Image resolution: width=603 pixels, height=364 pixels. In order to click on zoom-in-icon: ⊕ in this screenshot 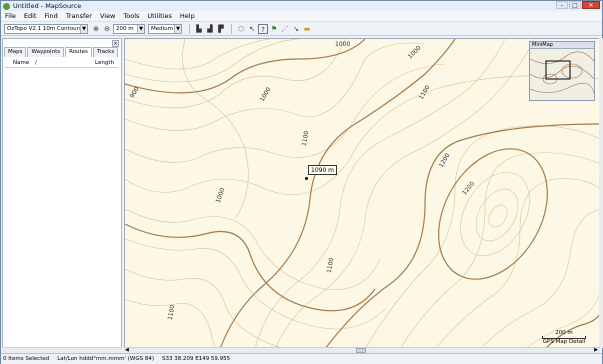, I will do `click(96, 29)`.